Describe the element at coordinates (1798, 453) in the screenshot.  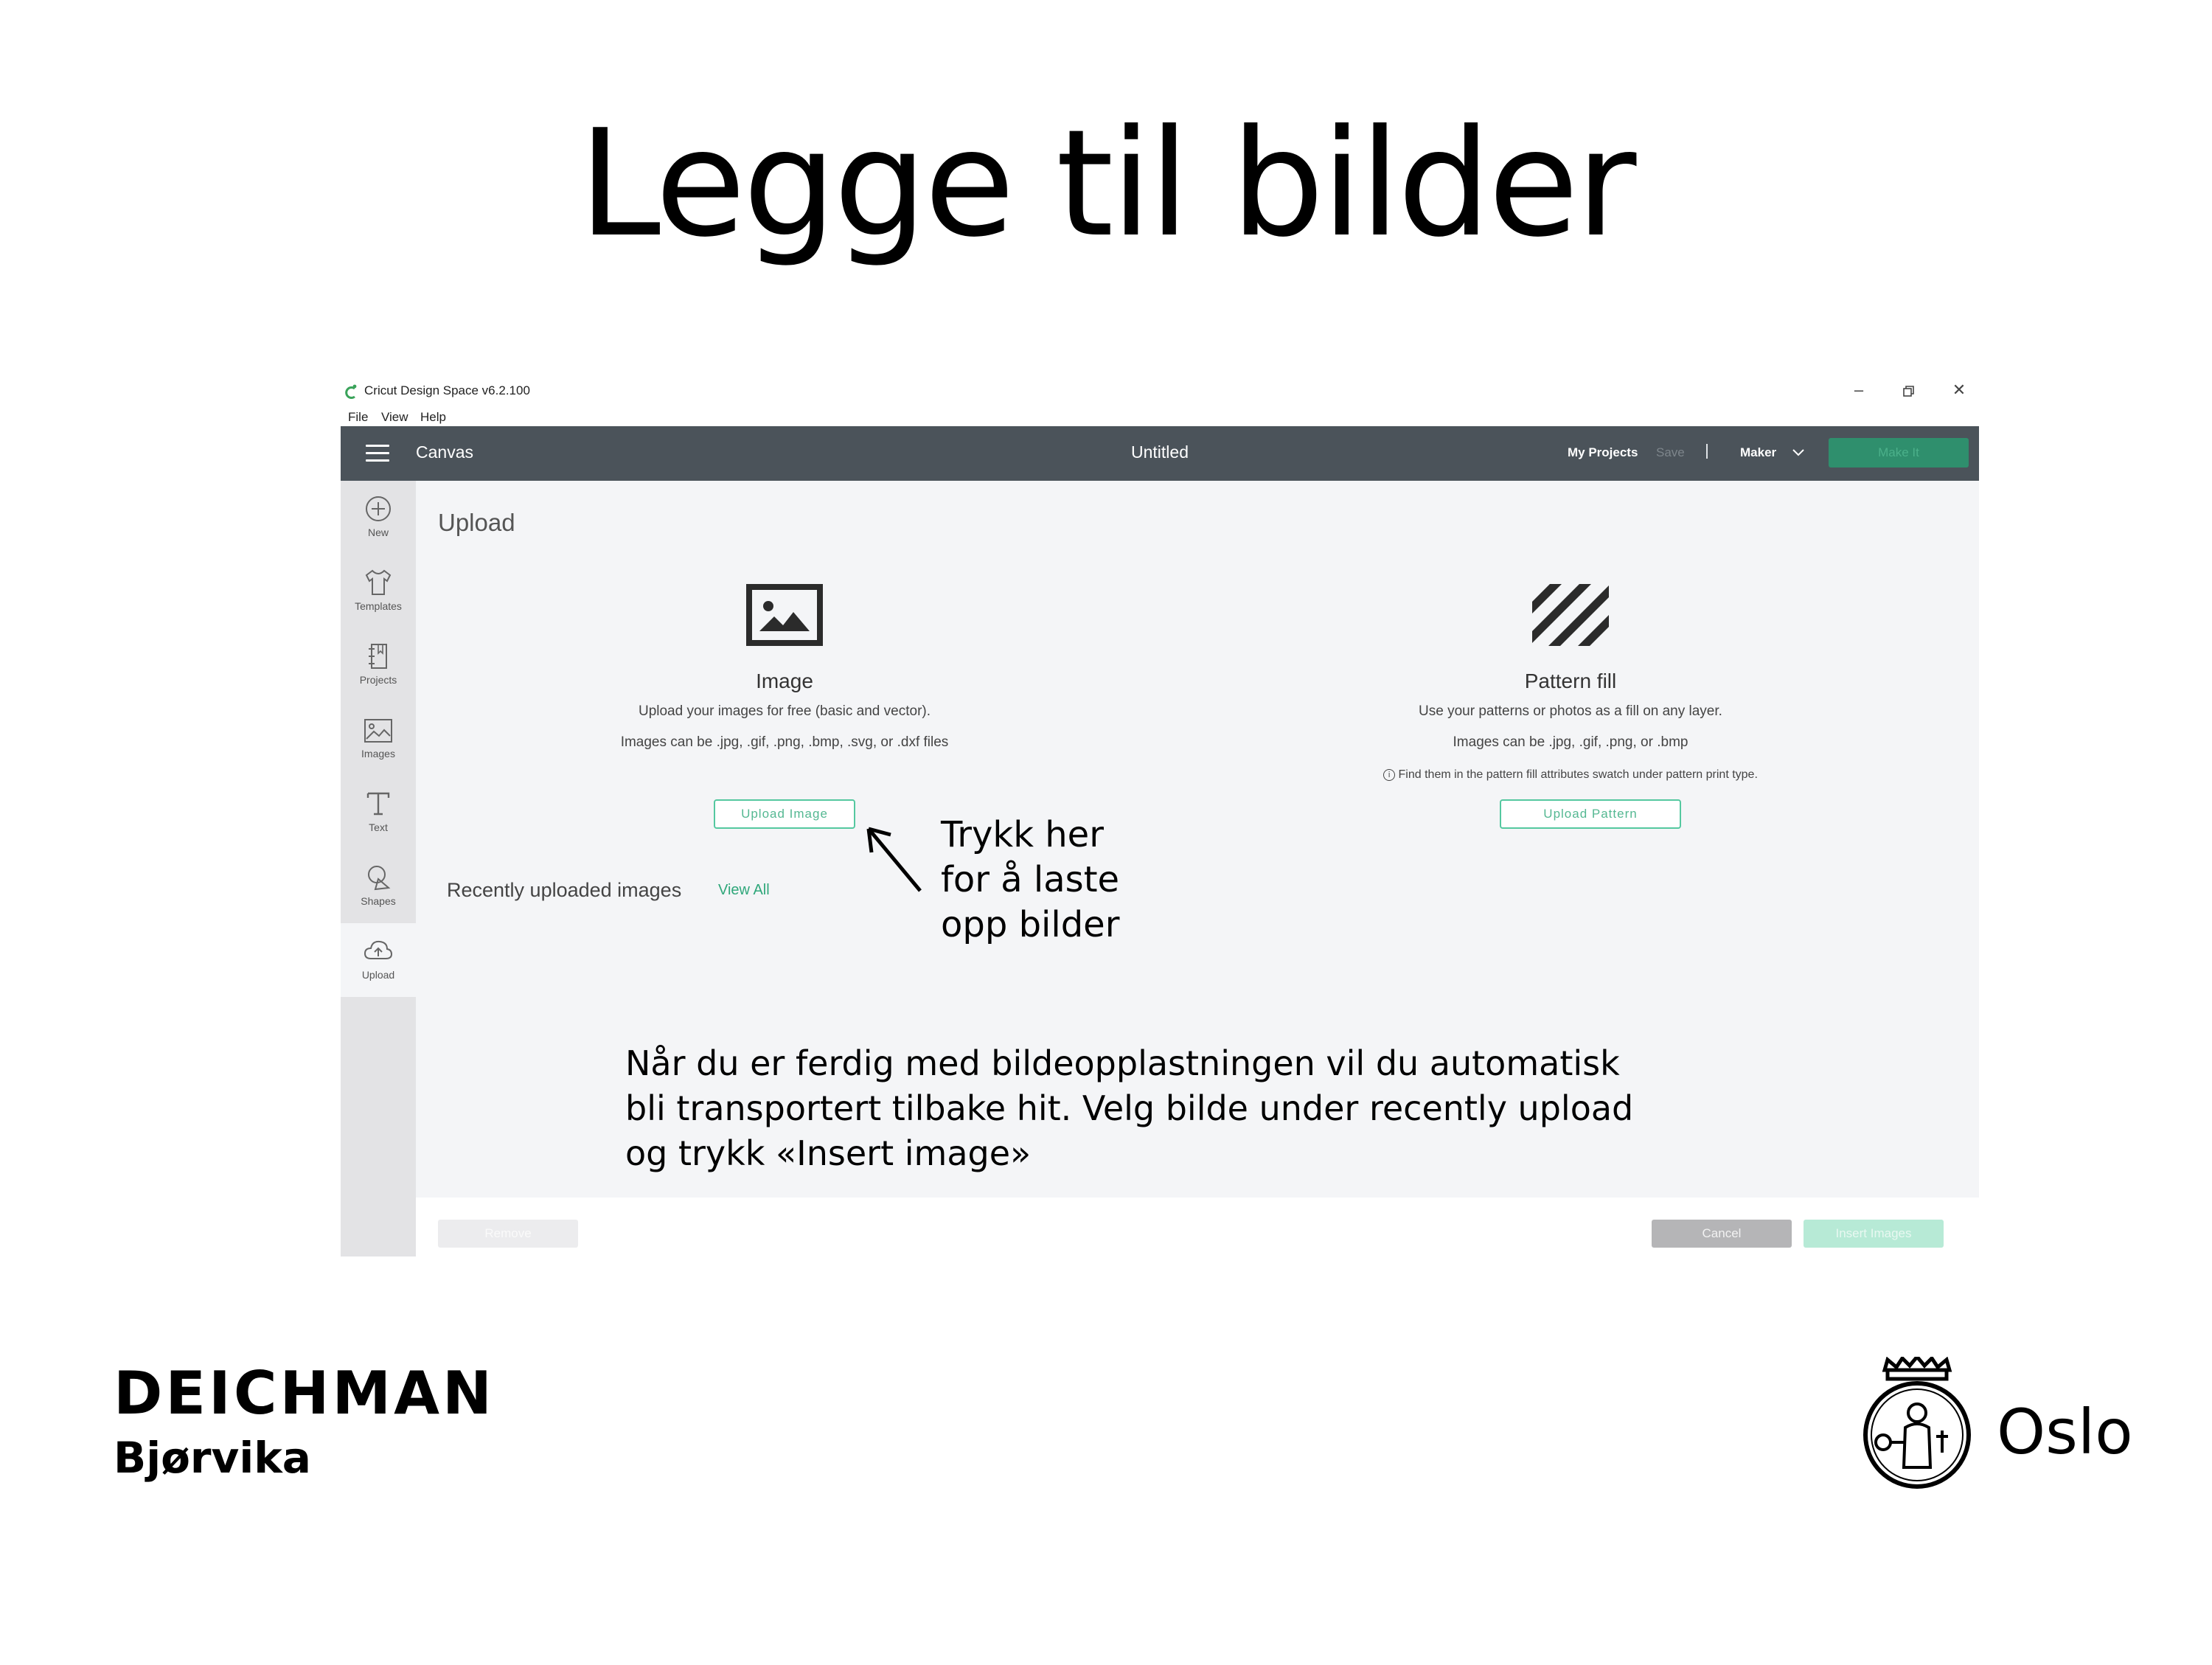
I see `chevron-down-icon` at that location.